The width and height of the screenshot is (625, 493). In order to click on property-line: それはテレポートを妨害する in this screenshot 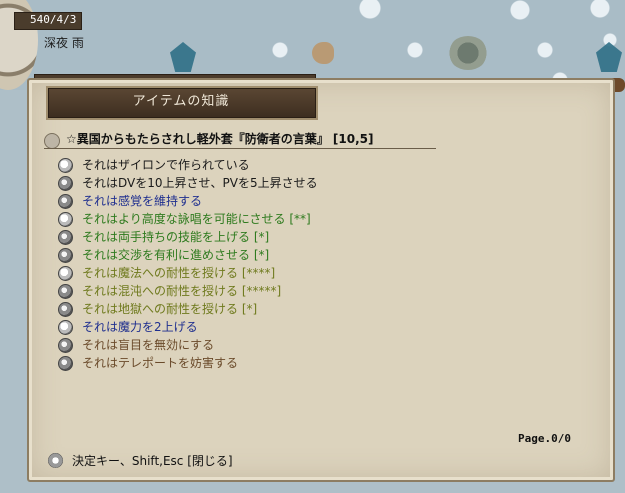, I will do `click(188, 363)`.